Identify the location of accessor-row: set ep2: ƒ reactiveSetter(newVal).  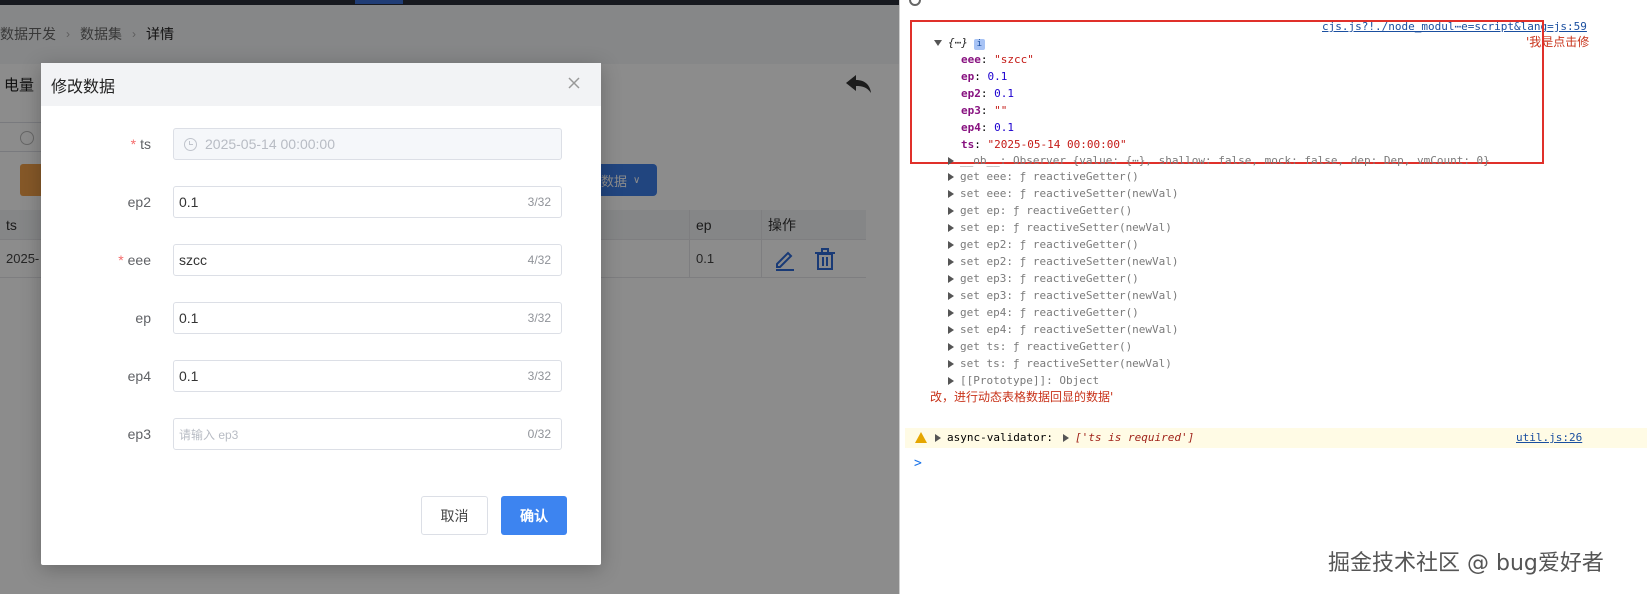
(1063, 262).